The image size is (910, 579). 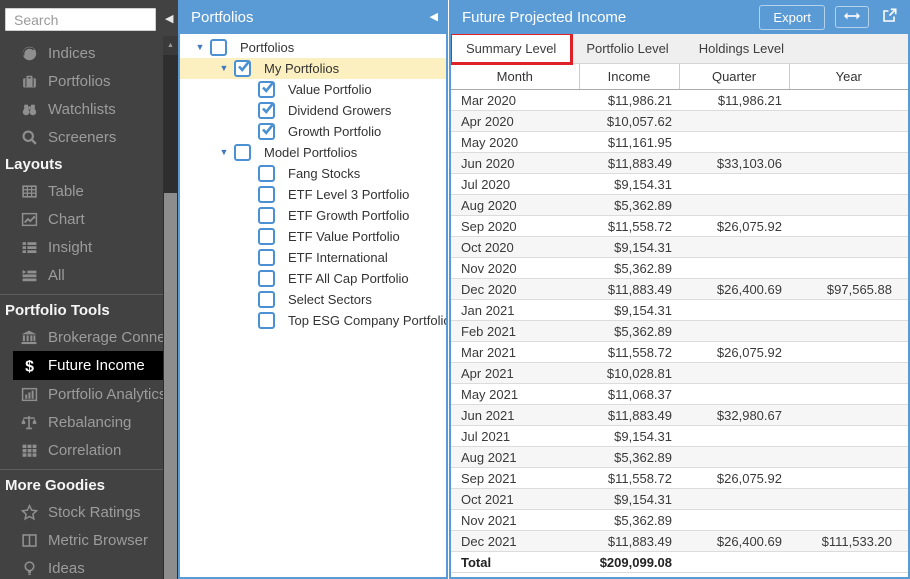 I want to click on cell-income: $11,558.72, so click(x=629, y=478).